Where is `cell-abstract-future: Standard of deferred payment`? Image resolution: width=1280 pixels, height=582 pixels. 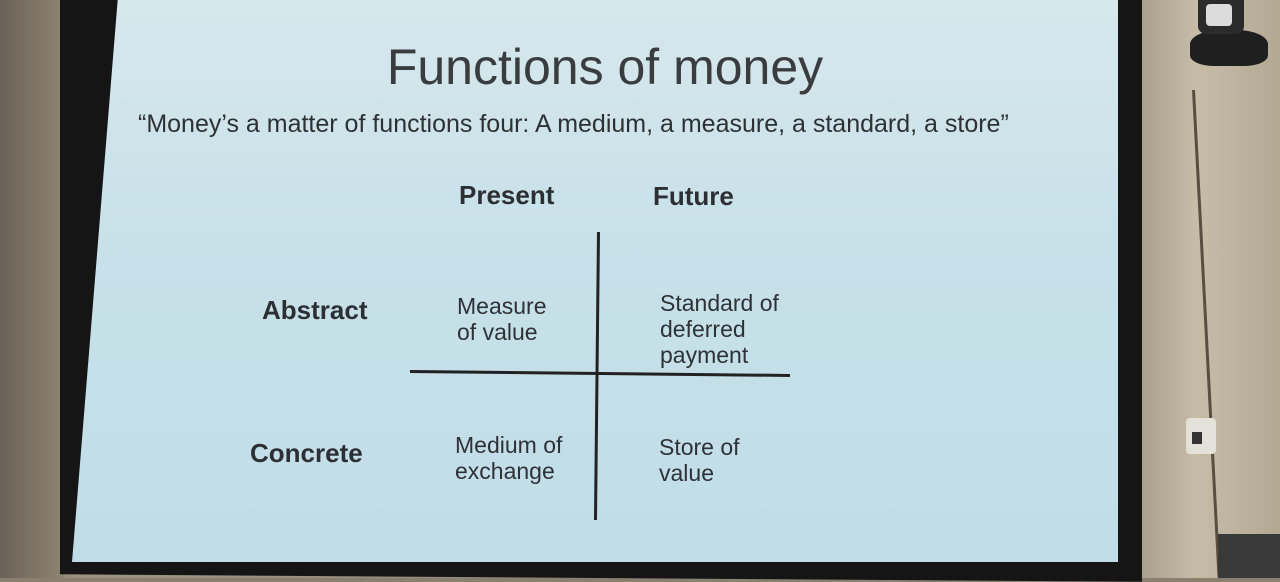 cell-abstract-future: Standard of deferred payment is located at coordinates (719, 329).